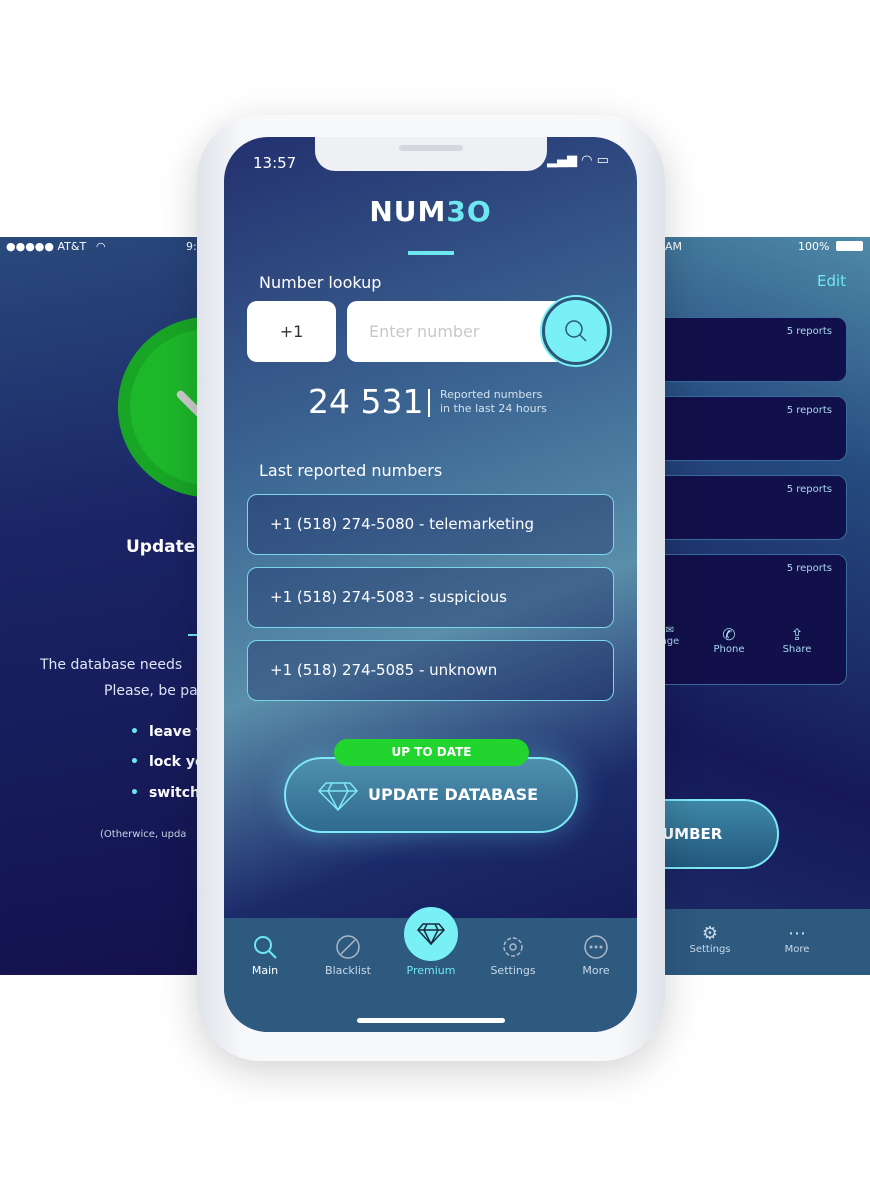  I want to click on report-number-button: UMBER, so click(722, 834).